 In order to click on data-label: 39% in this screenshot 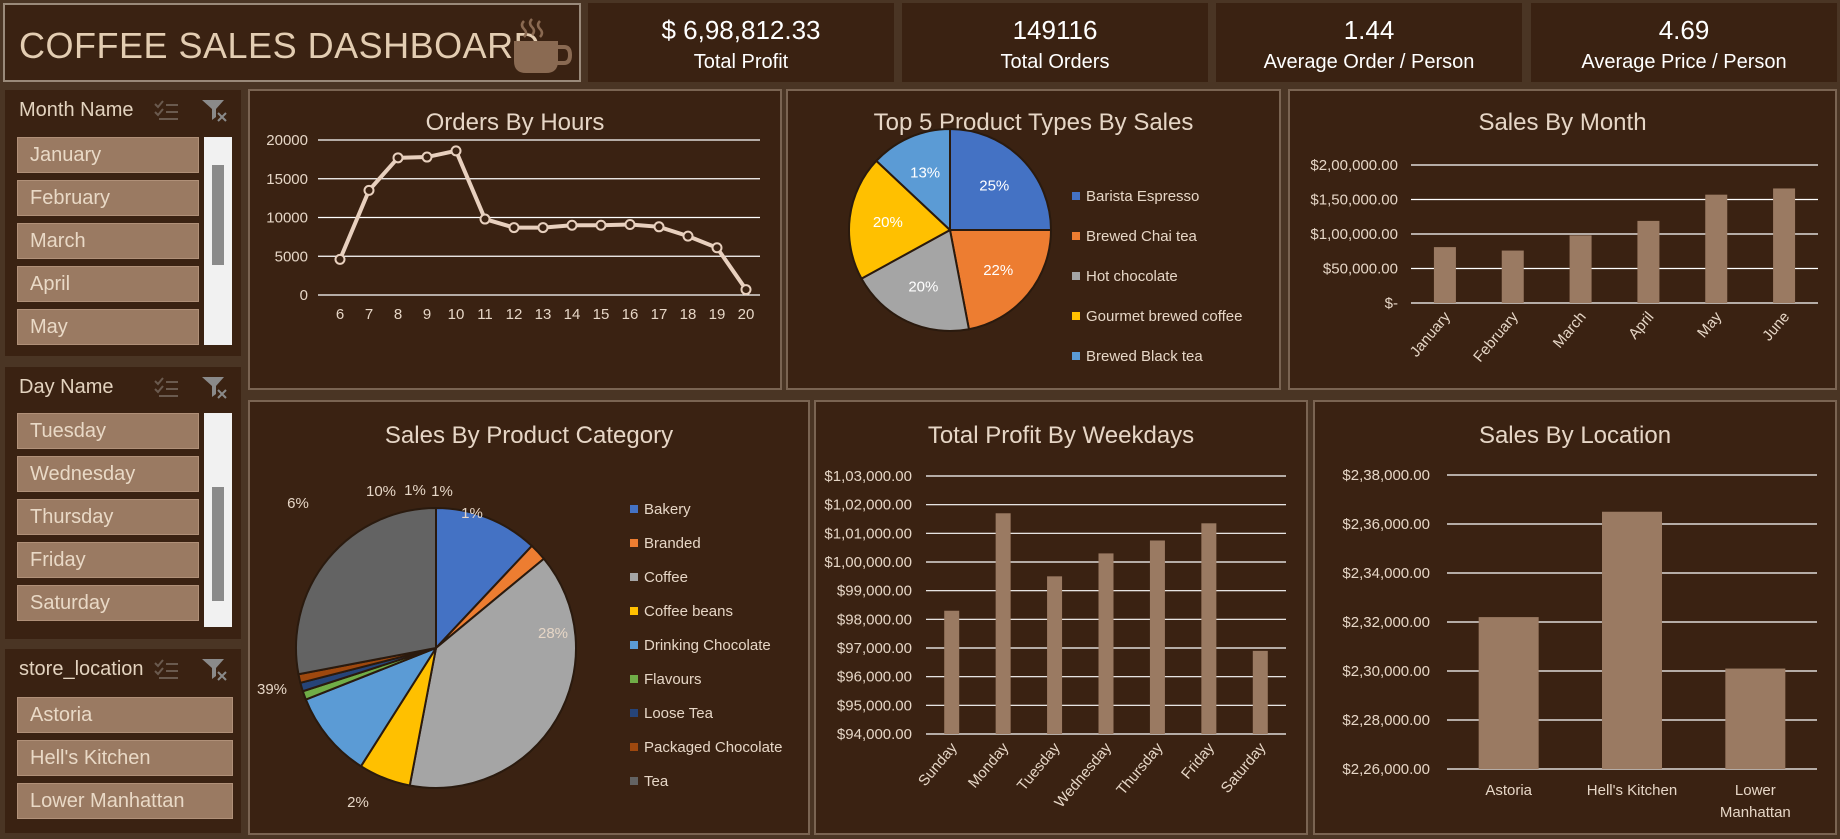, I will do `click(272, 689)`.